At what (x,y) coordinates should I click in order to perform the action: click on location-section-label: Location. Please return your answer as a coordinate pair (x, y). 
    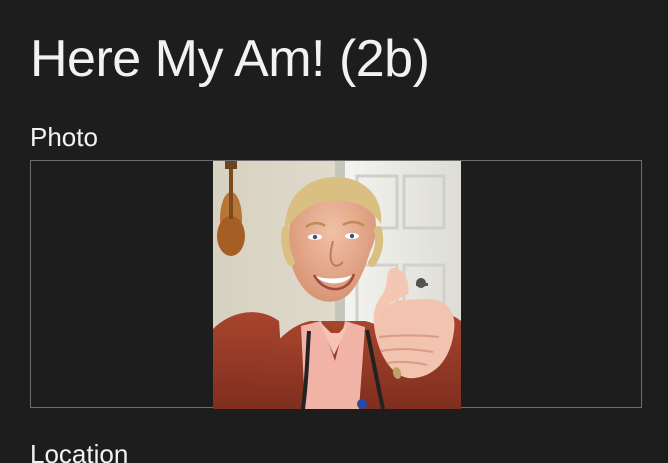
    Looking at the image, I should click on (79, 451).